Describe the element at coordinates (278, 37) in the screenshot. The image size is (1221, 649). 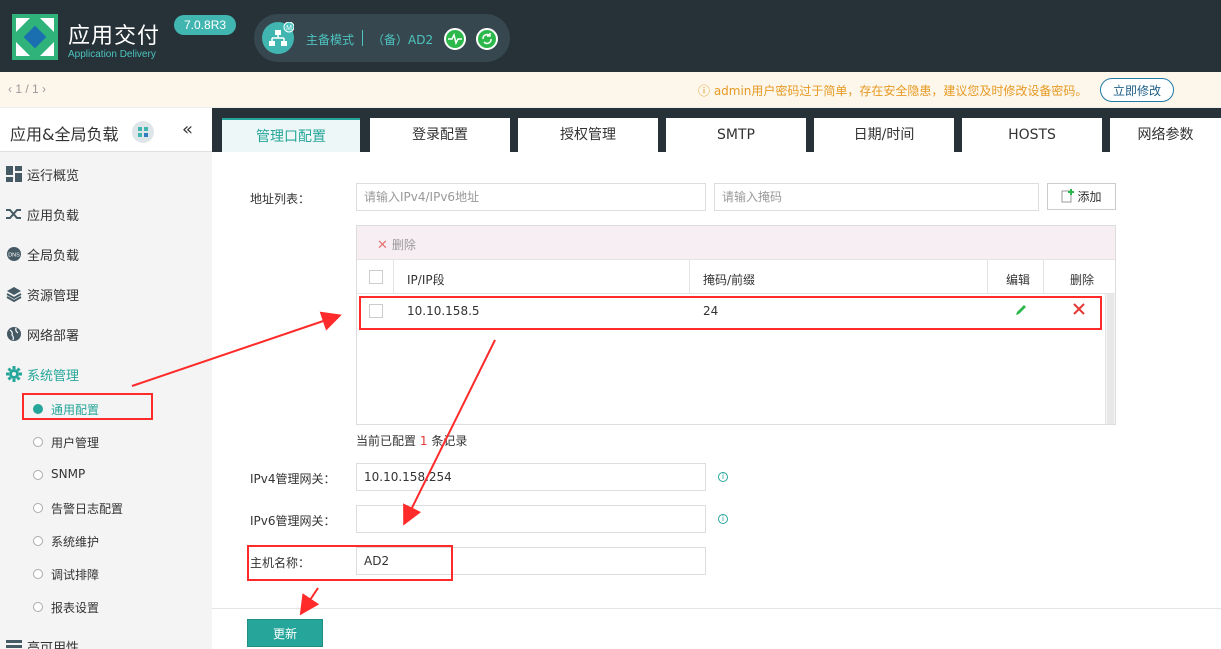
I see `ha-topology-icon: M` at that location.